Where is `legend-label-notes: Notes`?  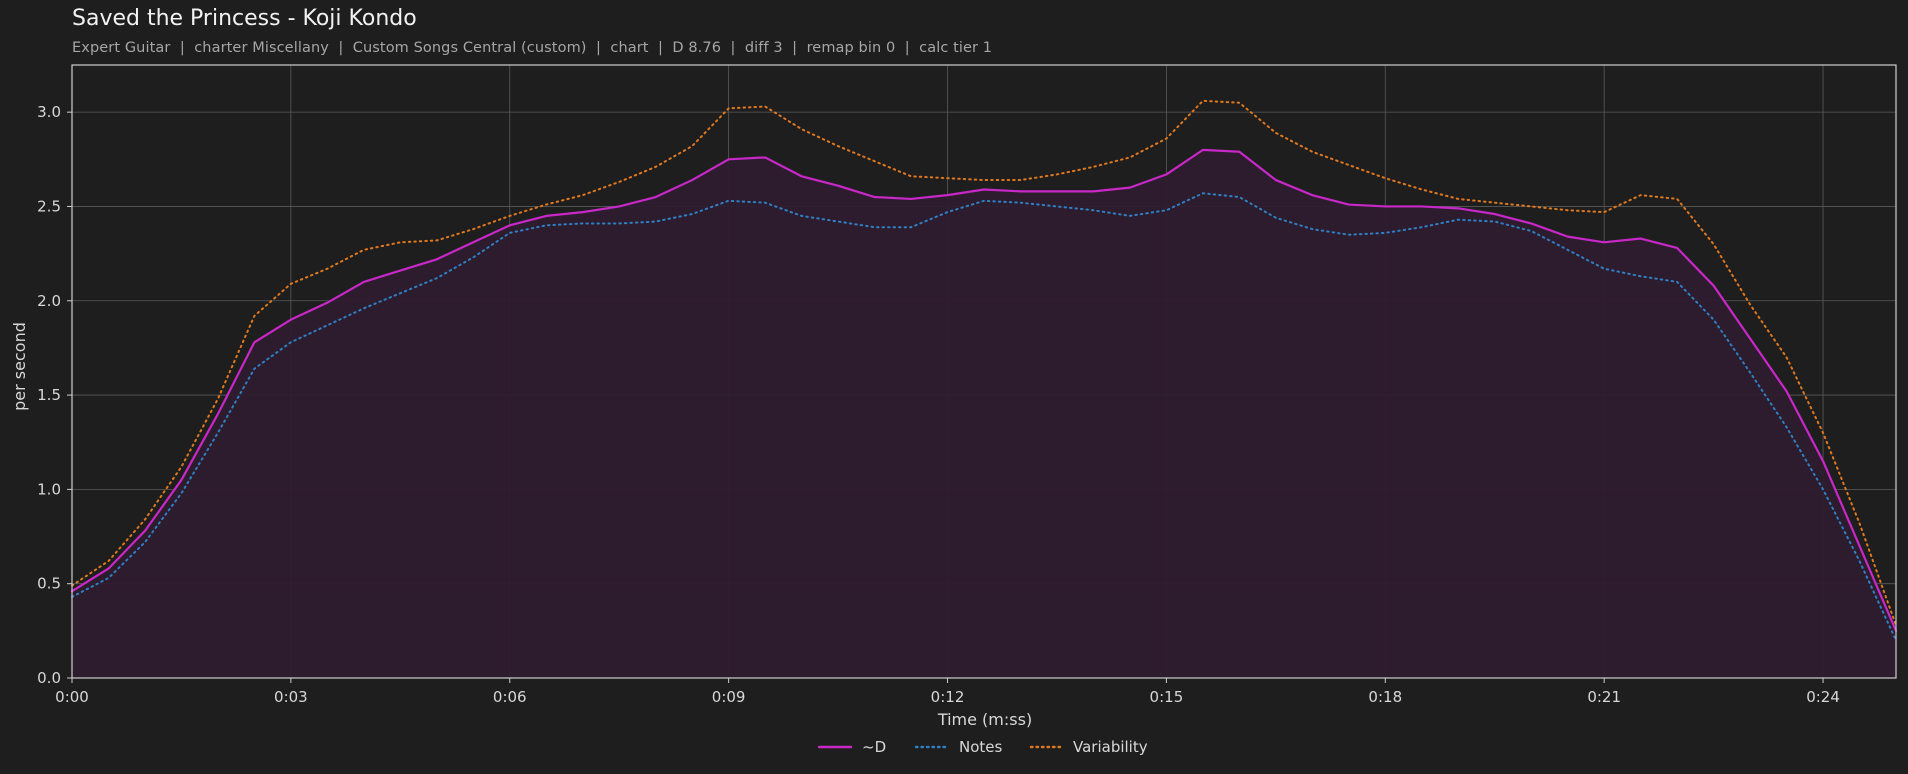 legend-label-notes: Notes is located at coordinates (981, 747).